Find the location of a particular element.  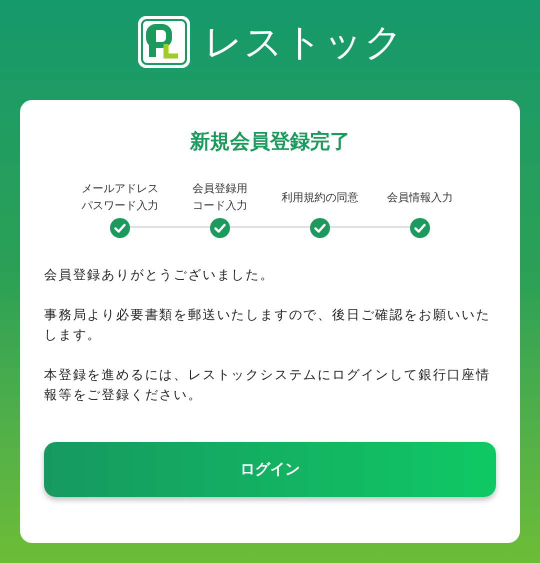

logo-icon is located at coordinates (164, 42).